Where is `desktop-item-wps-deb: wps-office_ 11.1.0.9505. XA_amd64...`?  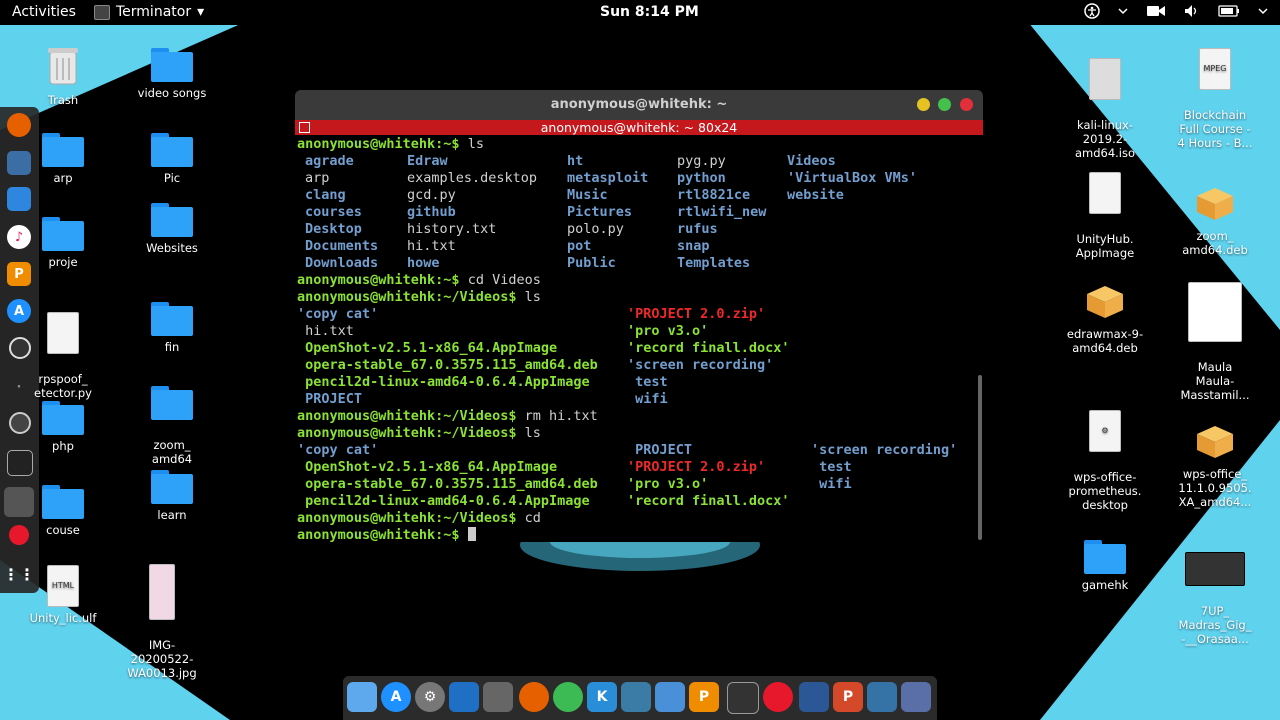
desktop-item-wps-deb: wps-office_ 11.1.0.9505. XA_amd64... is located at coordinates (1215, 466).